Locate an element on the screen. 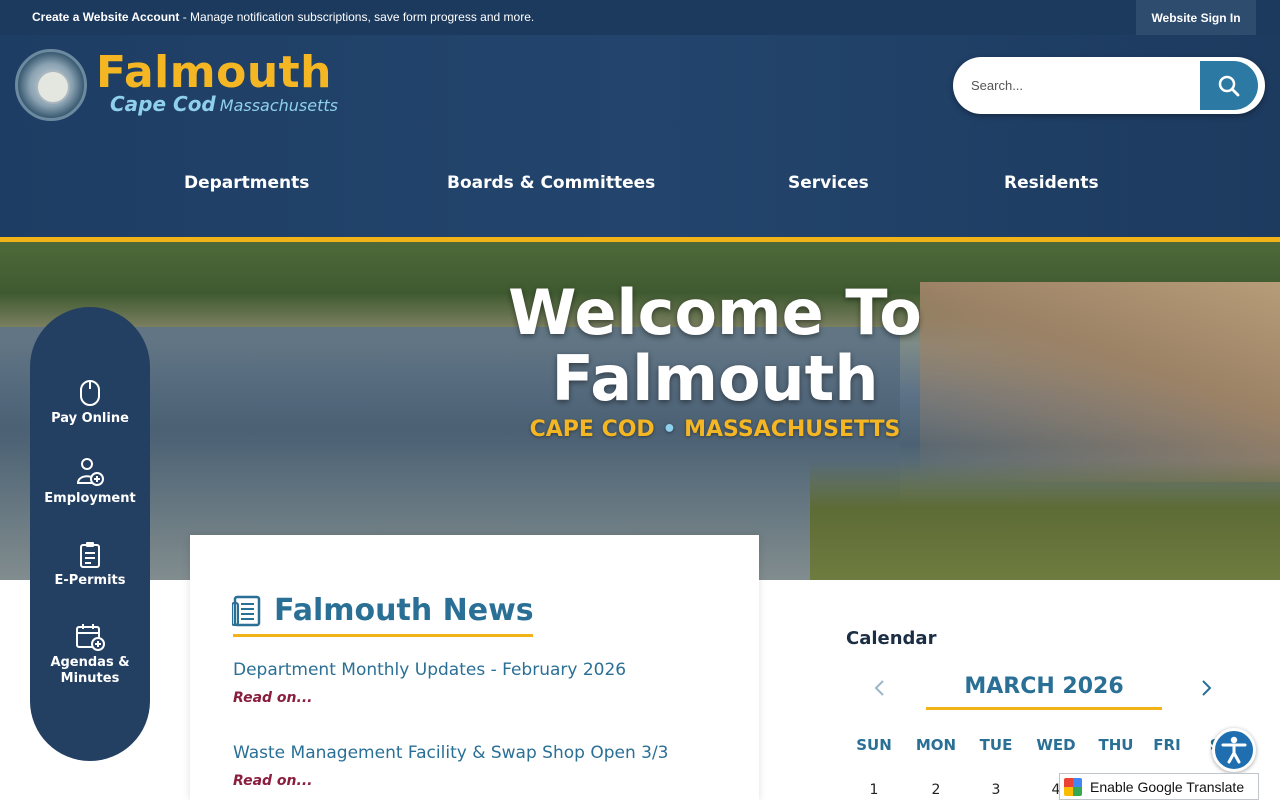  calendar-date: 2 is located at coordinates (936, 790).